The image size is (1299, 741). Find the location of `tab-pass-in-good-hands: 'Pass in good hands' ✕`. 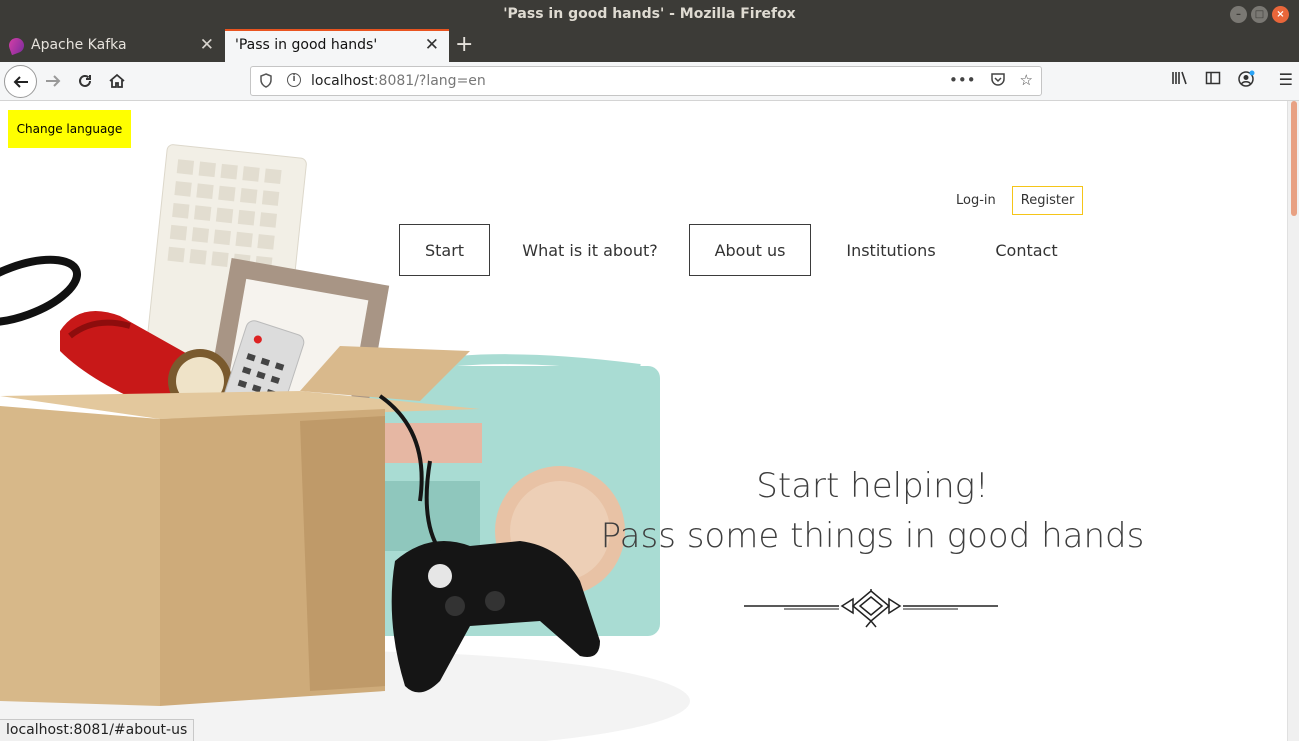

tab-pass-in-good-hands: 'Pass in good hands' ✕ is located at coordinates (337, 45).